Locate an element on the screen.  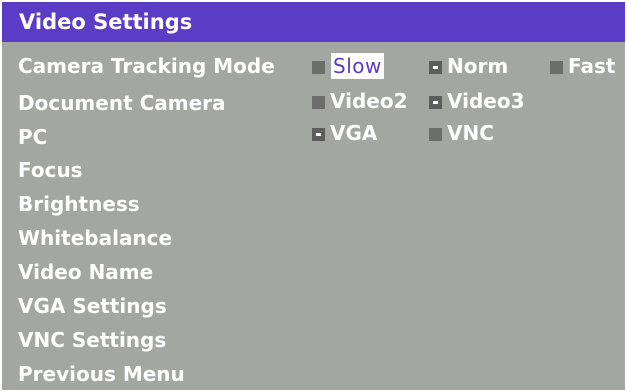
option-norm: Norm is located at coordinates (468, 66).